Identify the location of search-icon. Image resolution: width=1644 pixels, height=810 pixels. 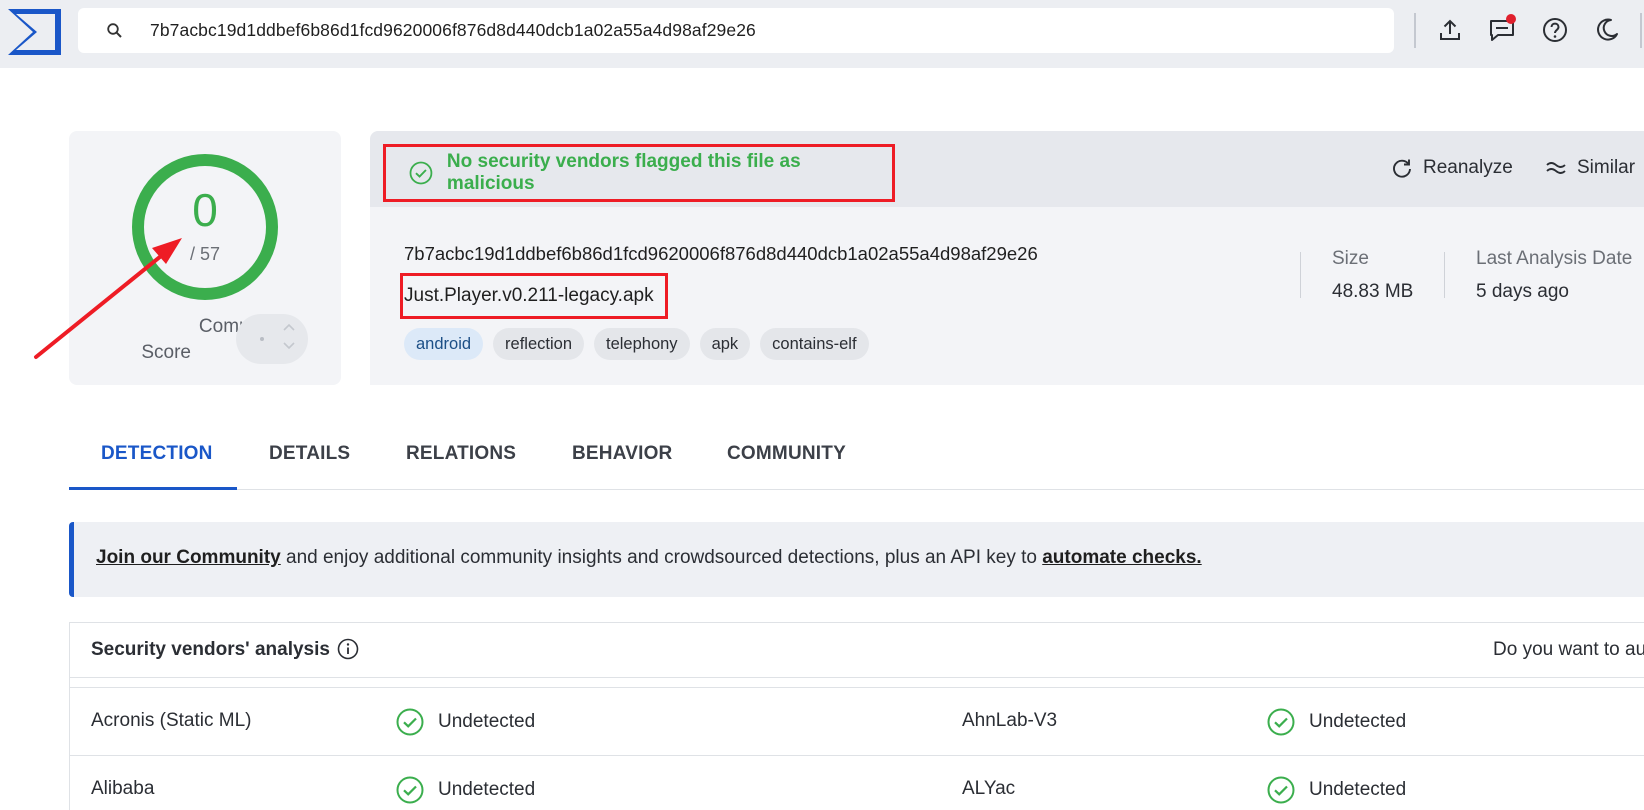
(114, 30).